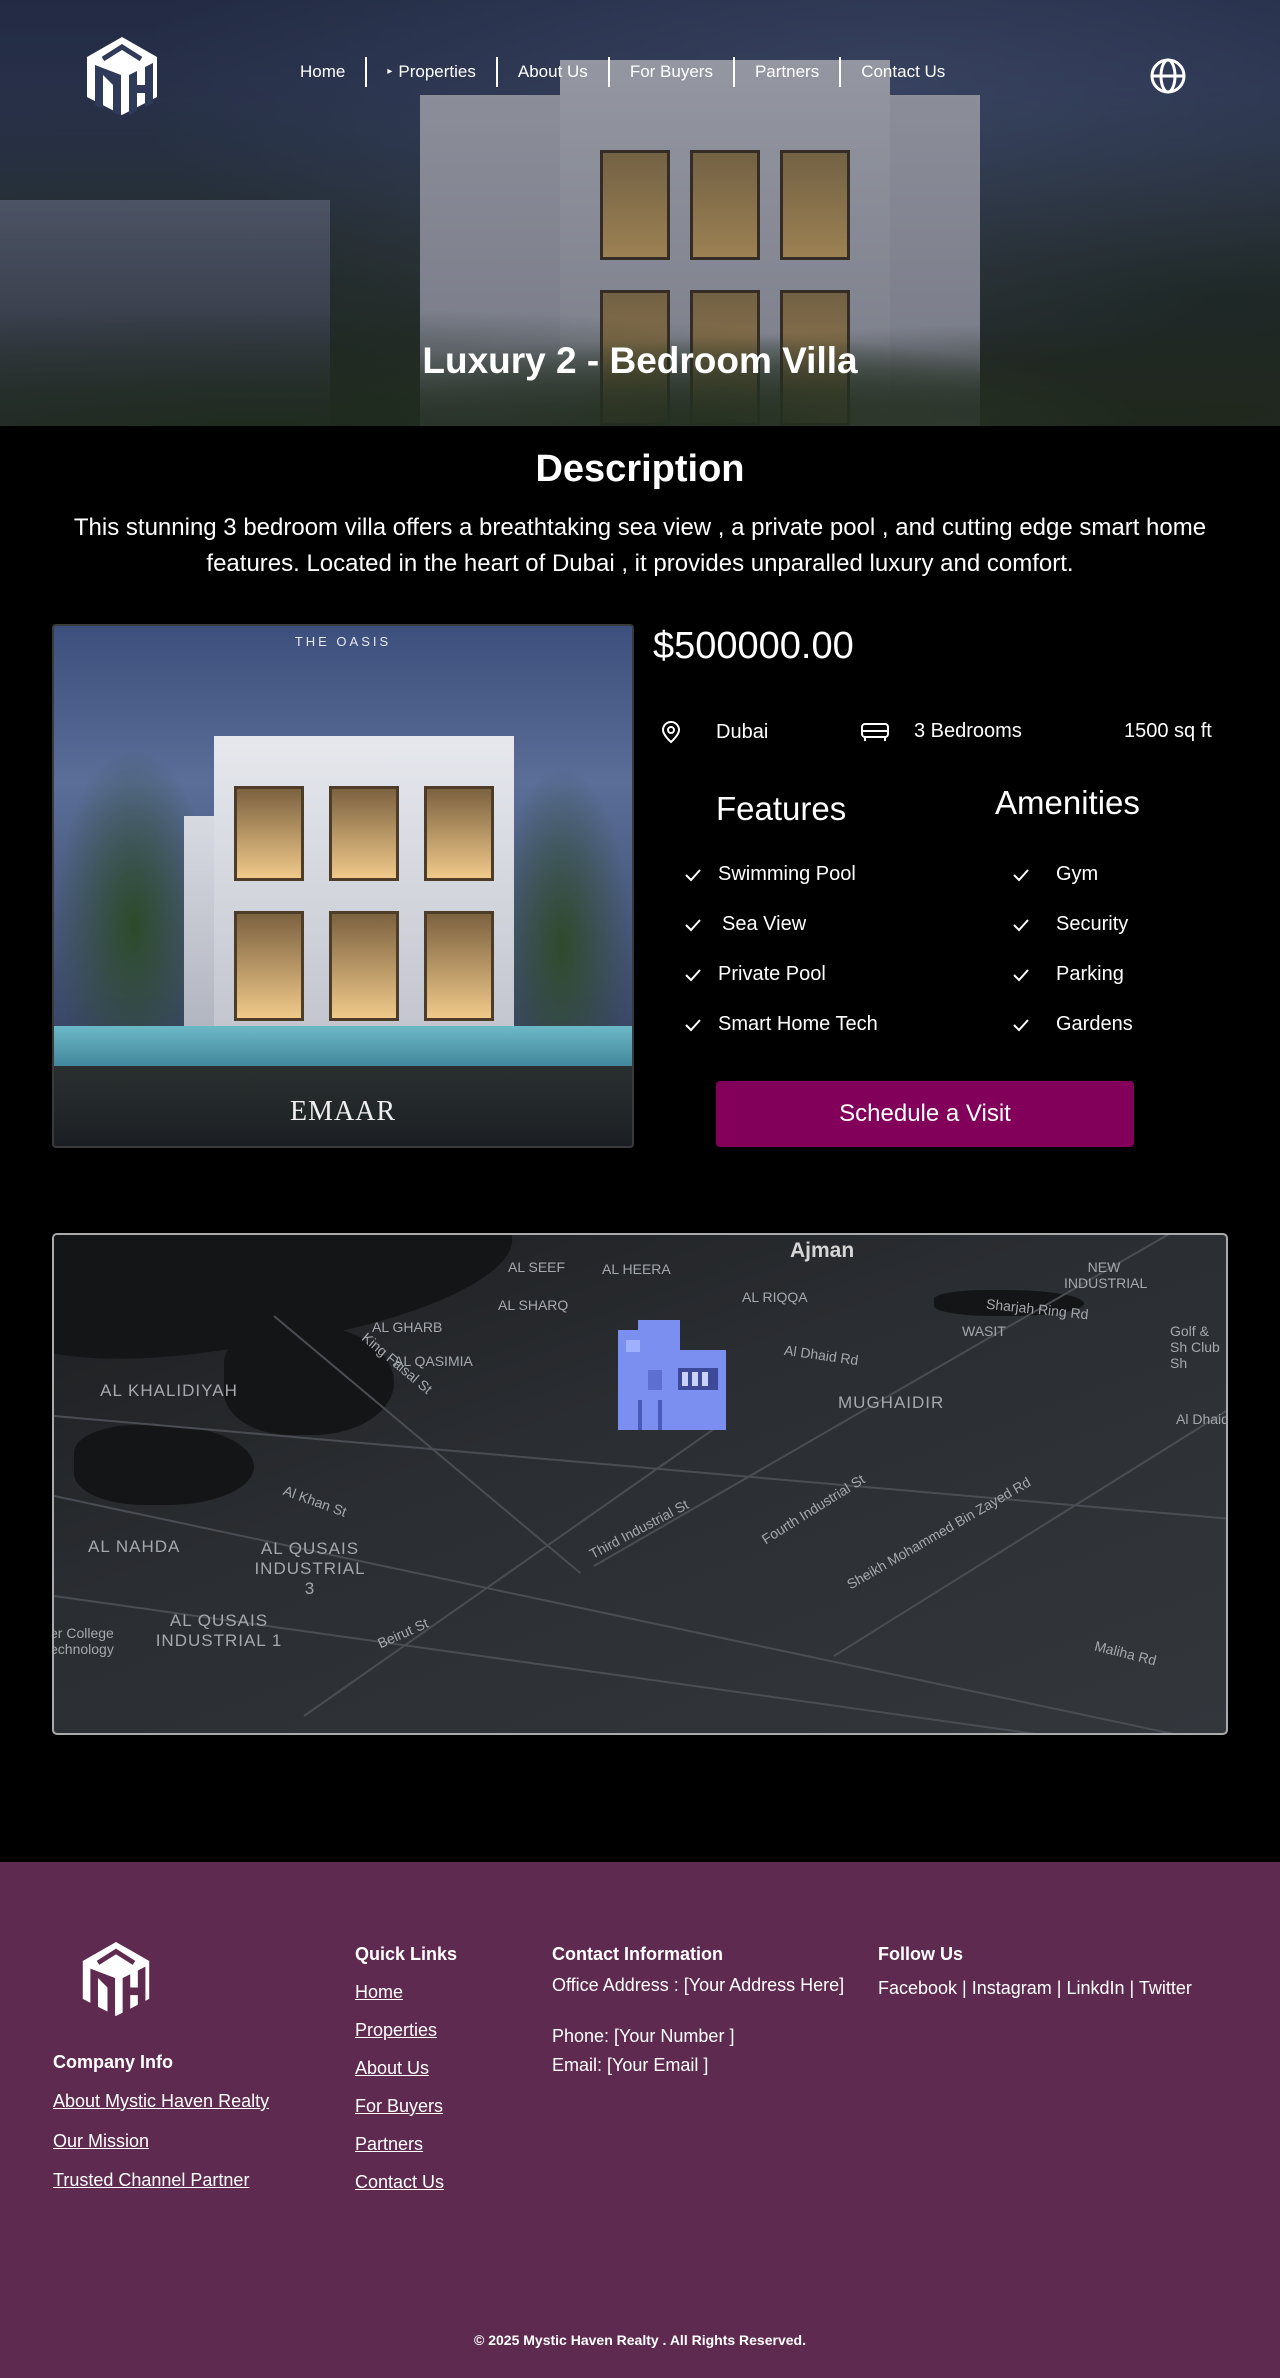 This screenshot has width=1280, height=2378. What do you see at coordinates (1090, 974) in the screenshot?
I see `amenity-label: Parking` at bounding box center [1090, 974].